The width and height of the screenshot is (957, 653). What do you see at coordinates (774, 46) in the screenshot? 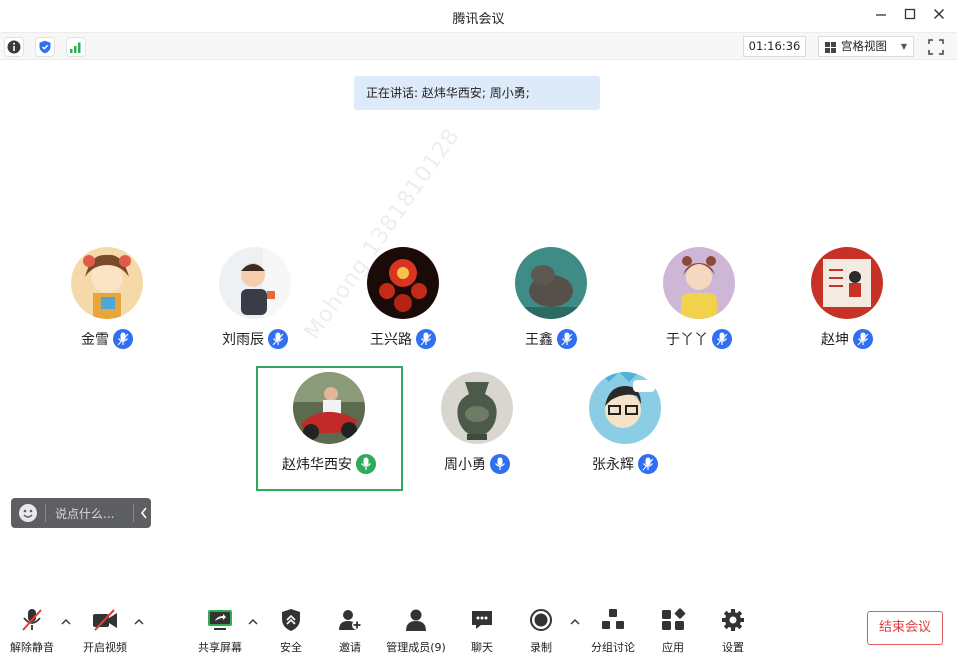
I see `meeting-timer: 01:16:36` at bounding box center [774, 46].